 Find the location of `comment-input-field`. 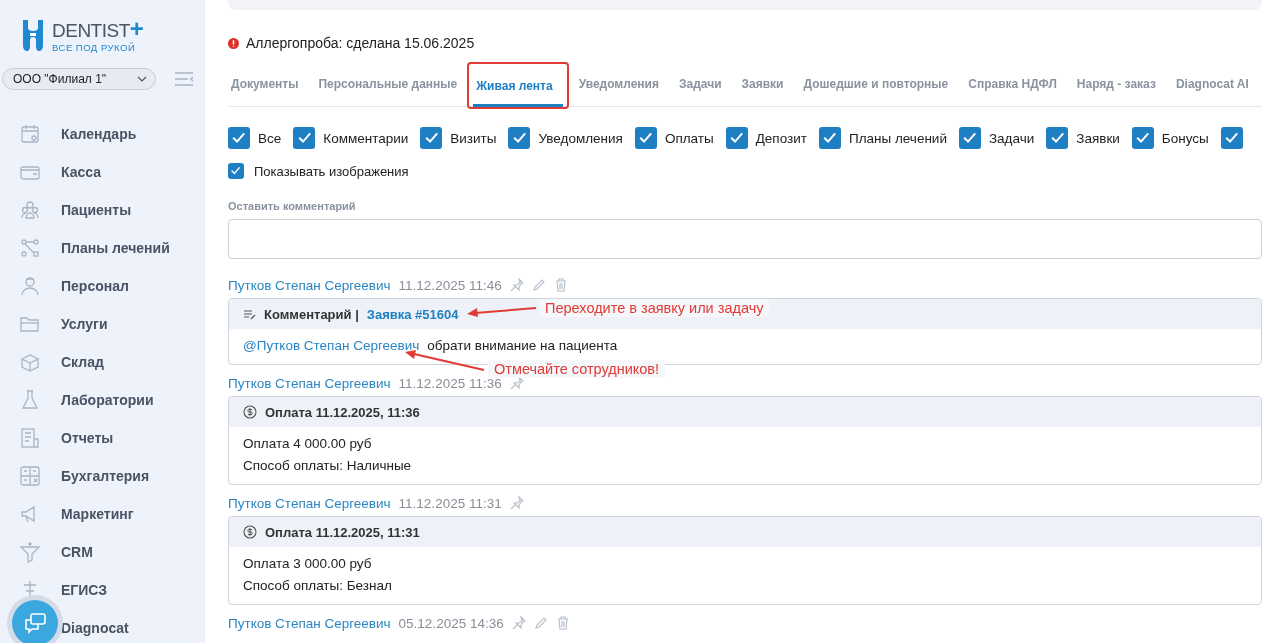

comment-input-field is located at coordinates (745, 239).